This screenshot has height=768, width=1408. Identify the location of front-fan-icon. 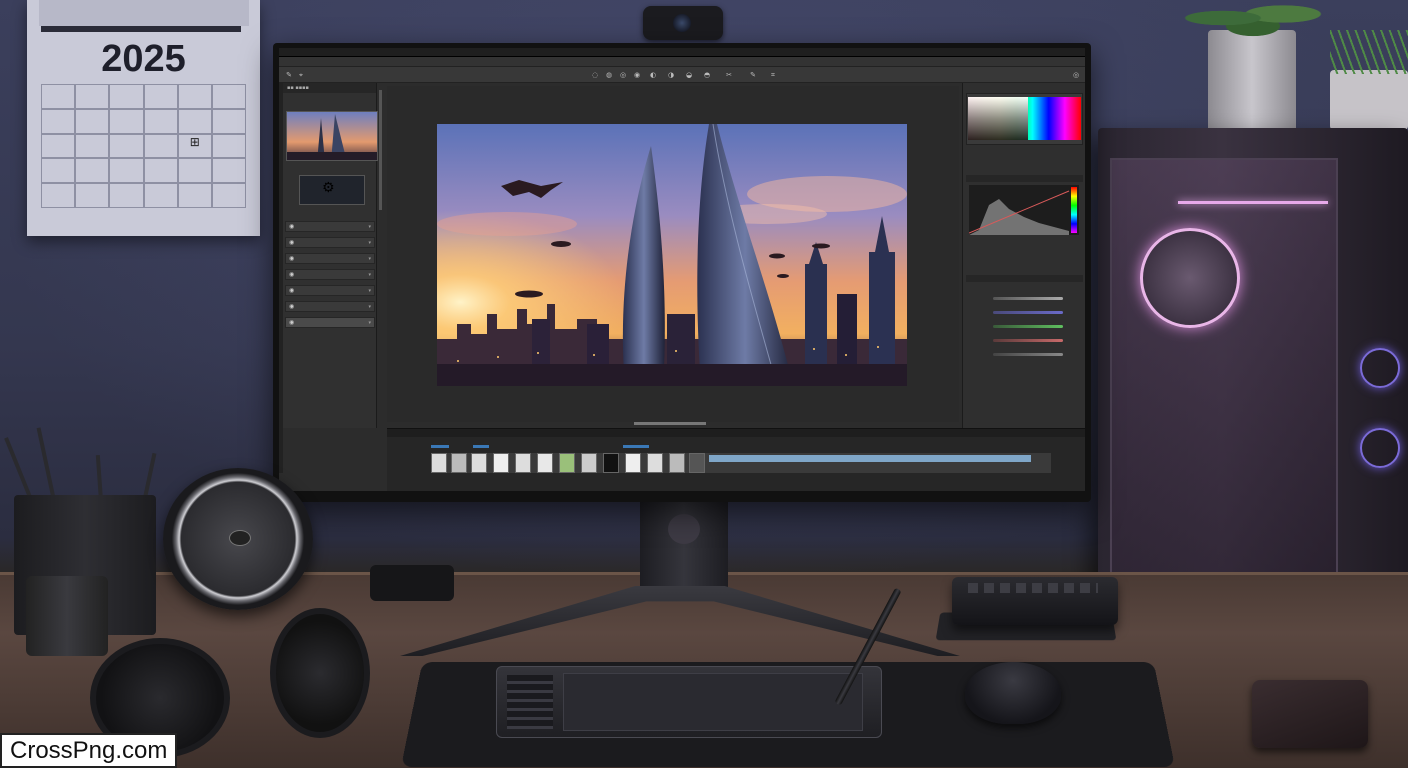
(1380, 368).